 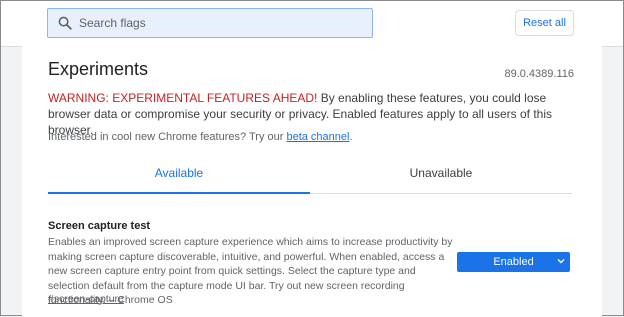 I want to click on toolbar: Search flags Reset all, so click(x=312, y=24).